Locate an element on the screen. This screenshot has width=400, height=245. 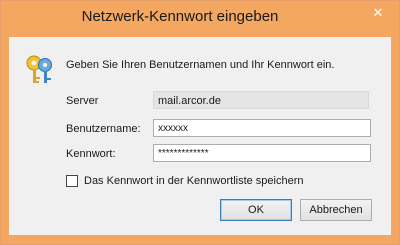
title-bar: Netzwerk-Kennwort eingeben ✕ is located at coordinates (200, 19).